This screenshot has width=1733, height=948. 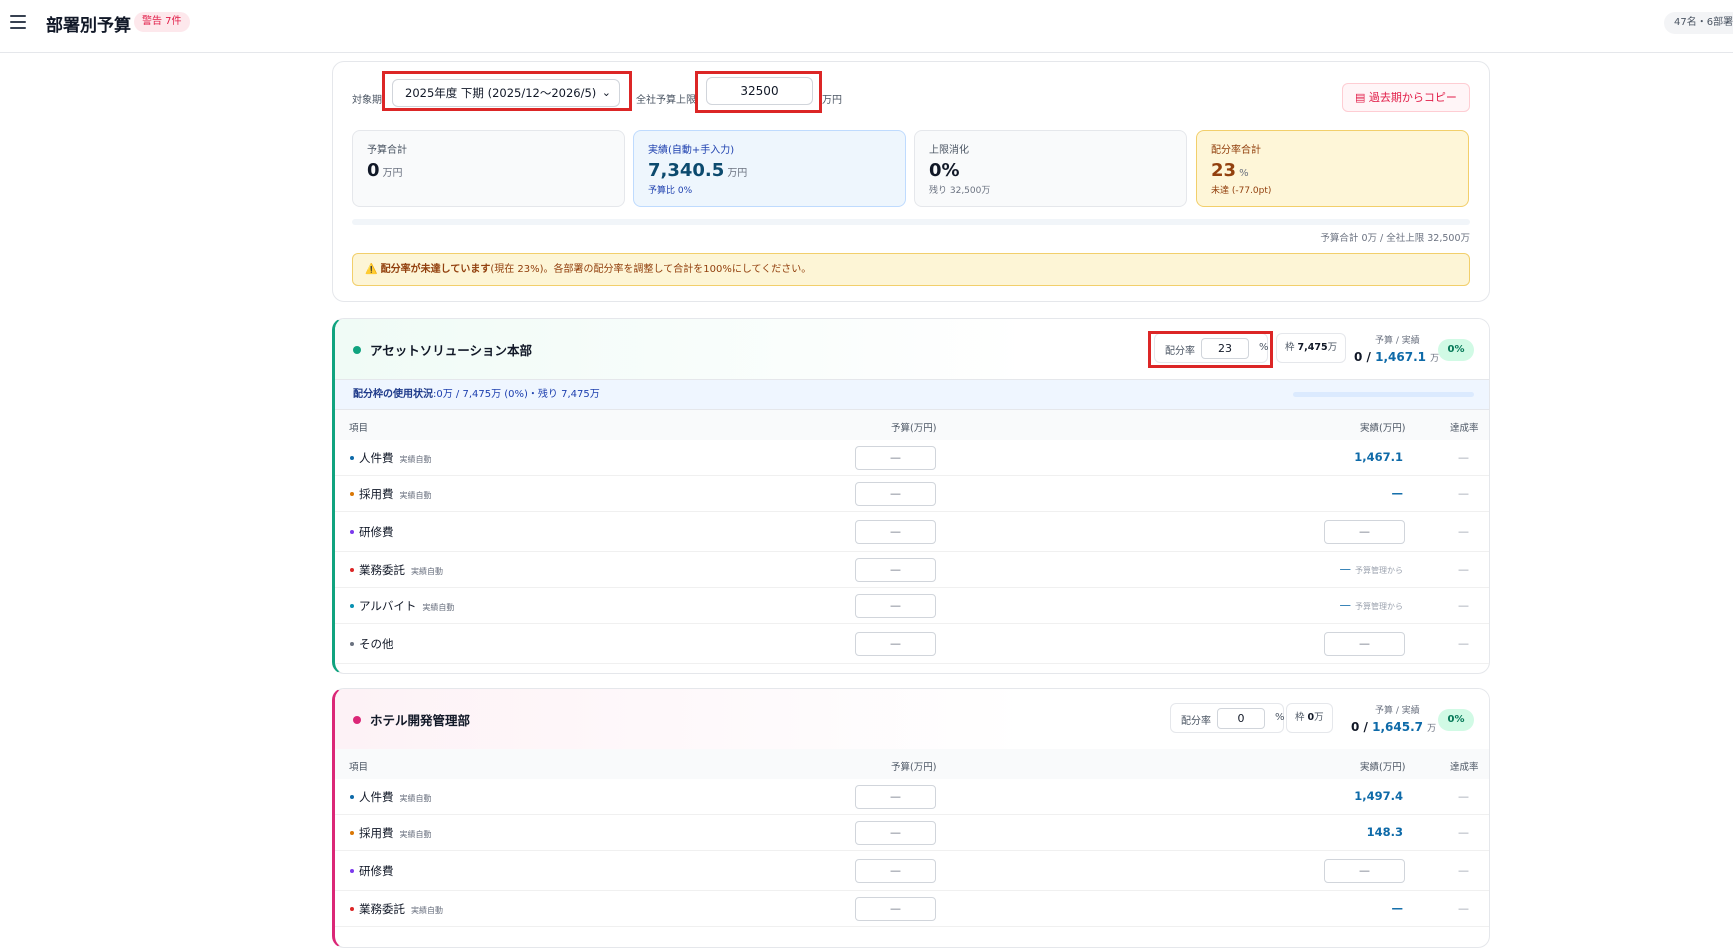 I want to click on table-header: 項目 予算(万円) 実績(万円) 達成率, so click(x=912, y=425).